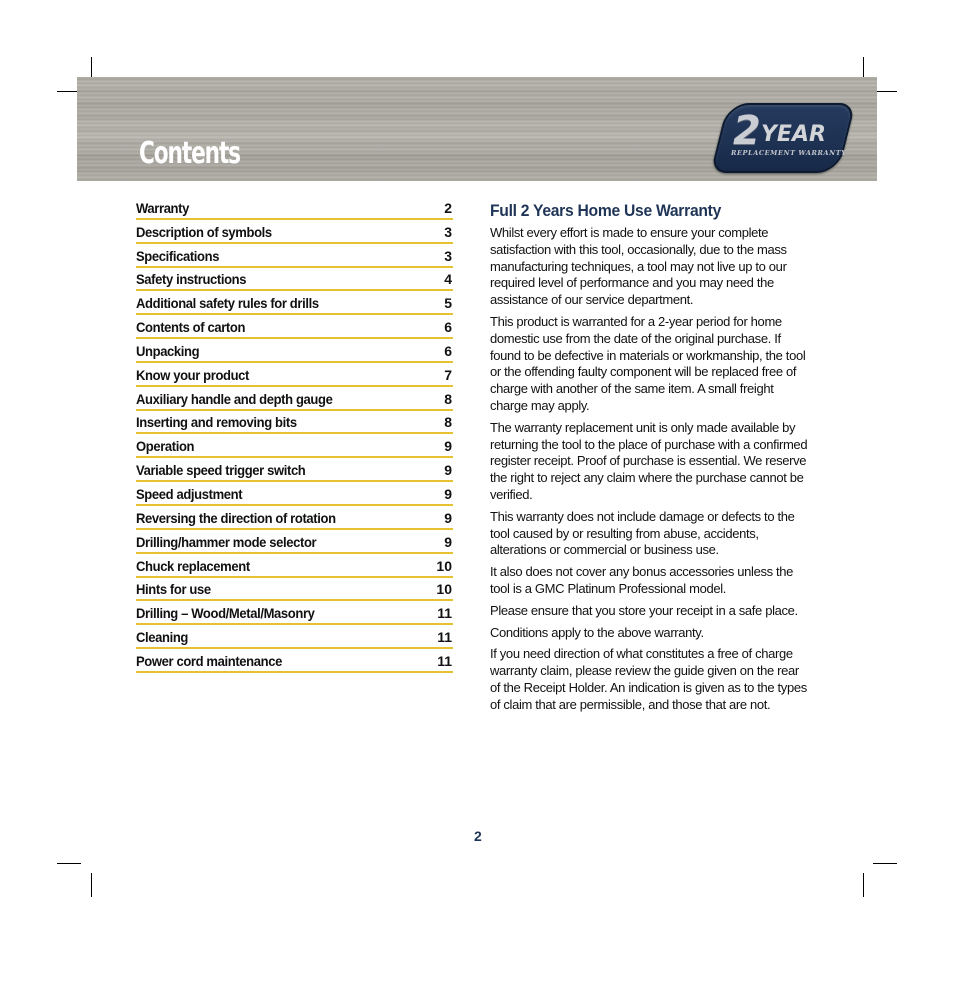 The width and height of the screenshot is (954, 1000). What do you see at coordinates (294, 351) in the screenshot?
I see `toc-entry: Unpacking 6` at bounding box center [294, 351].